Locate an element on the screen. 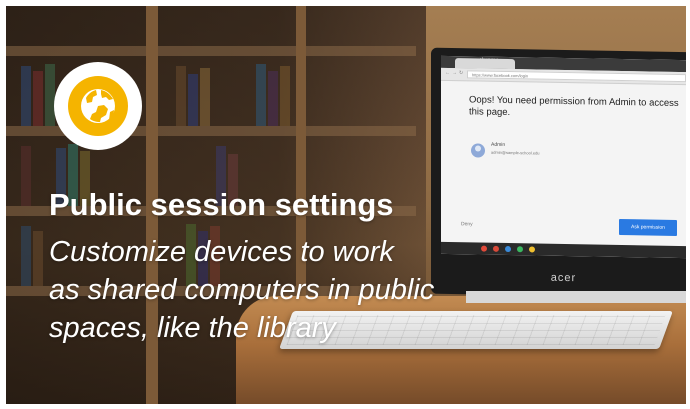  globe-icon is located at coordinates (98, 106).